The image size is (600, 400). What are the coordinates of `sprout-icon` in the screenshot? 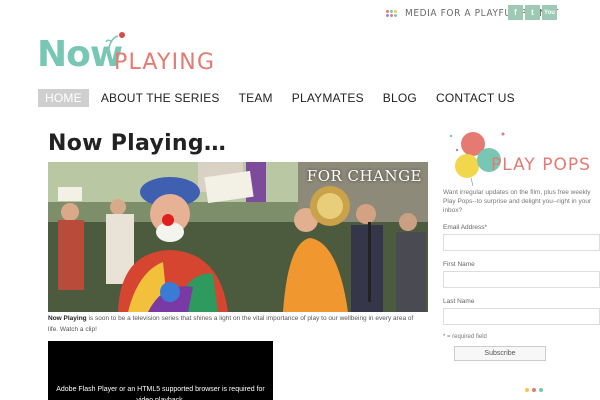 It's located at (115, 40).